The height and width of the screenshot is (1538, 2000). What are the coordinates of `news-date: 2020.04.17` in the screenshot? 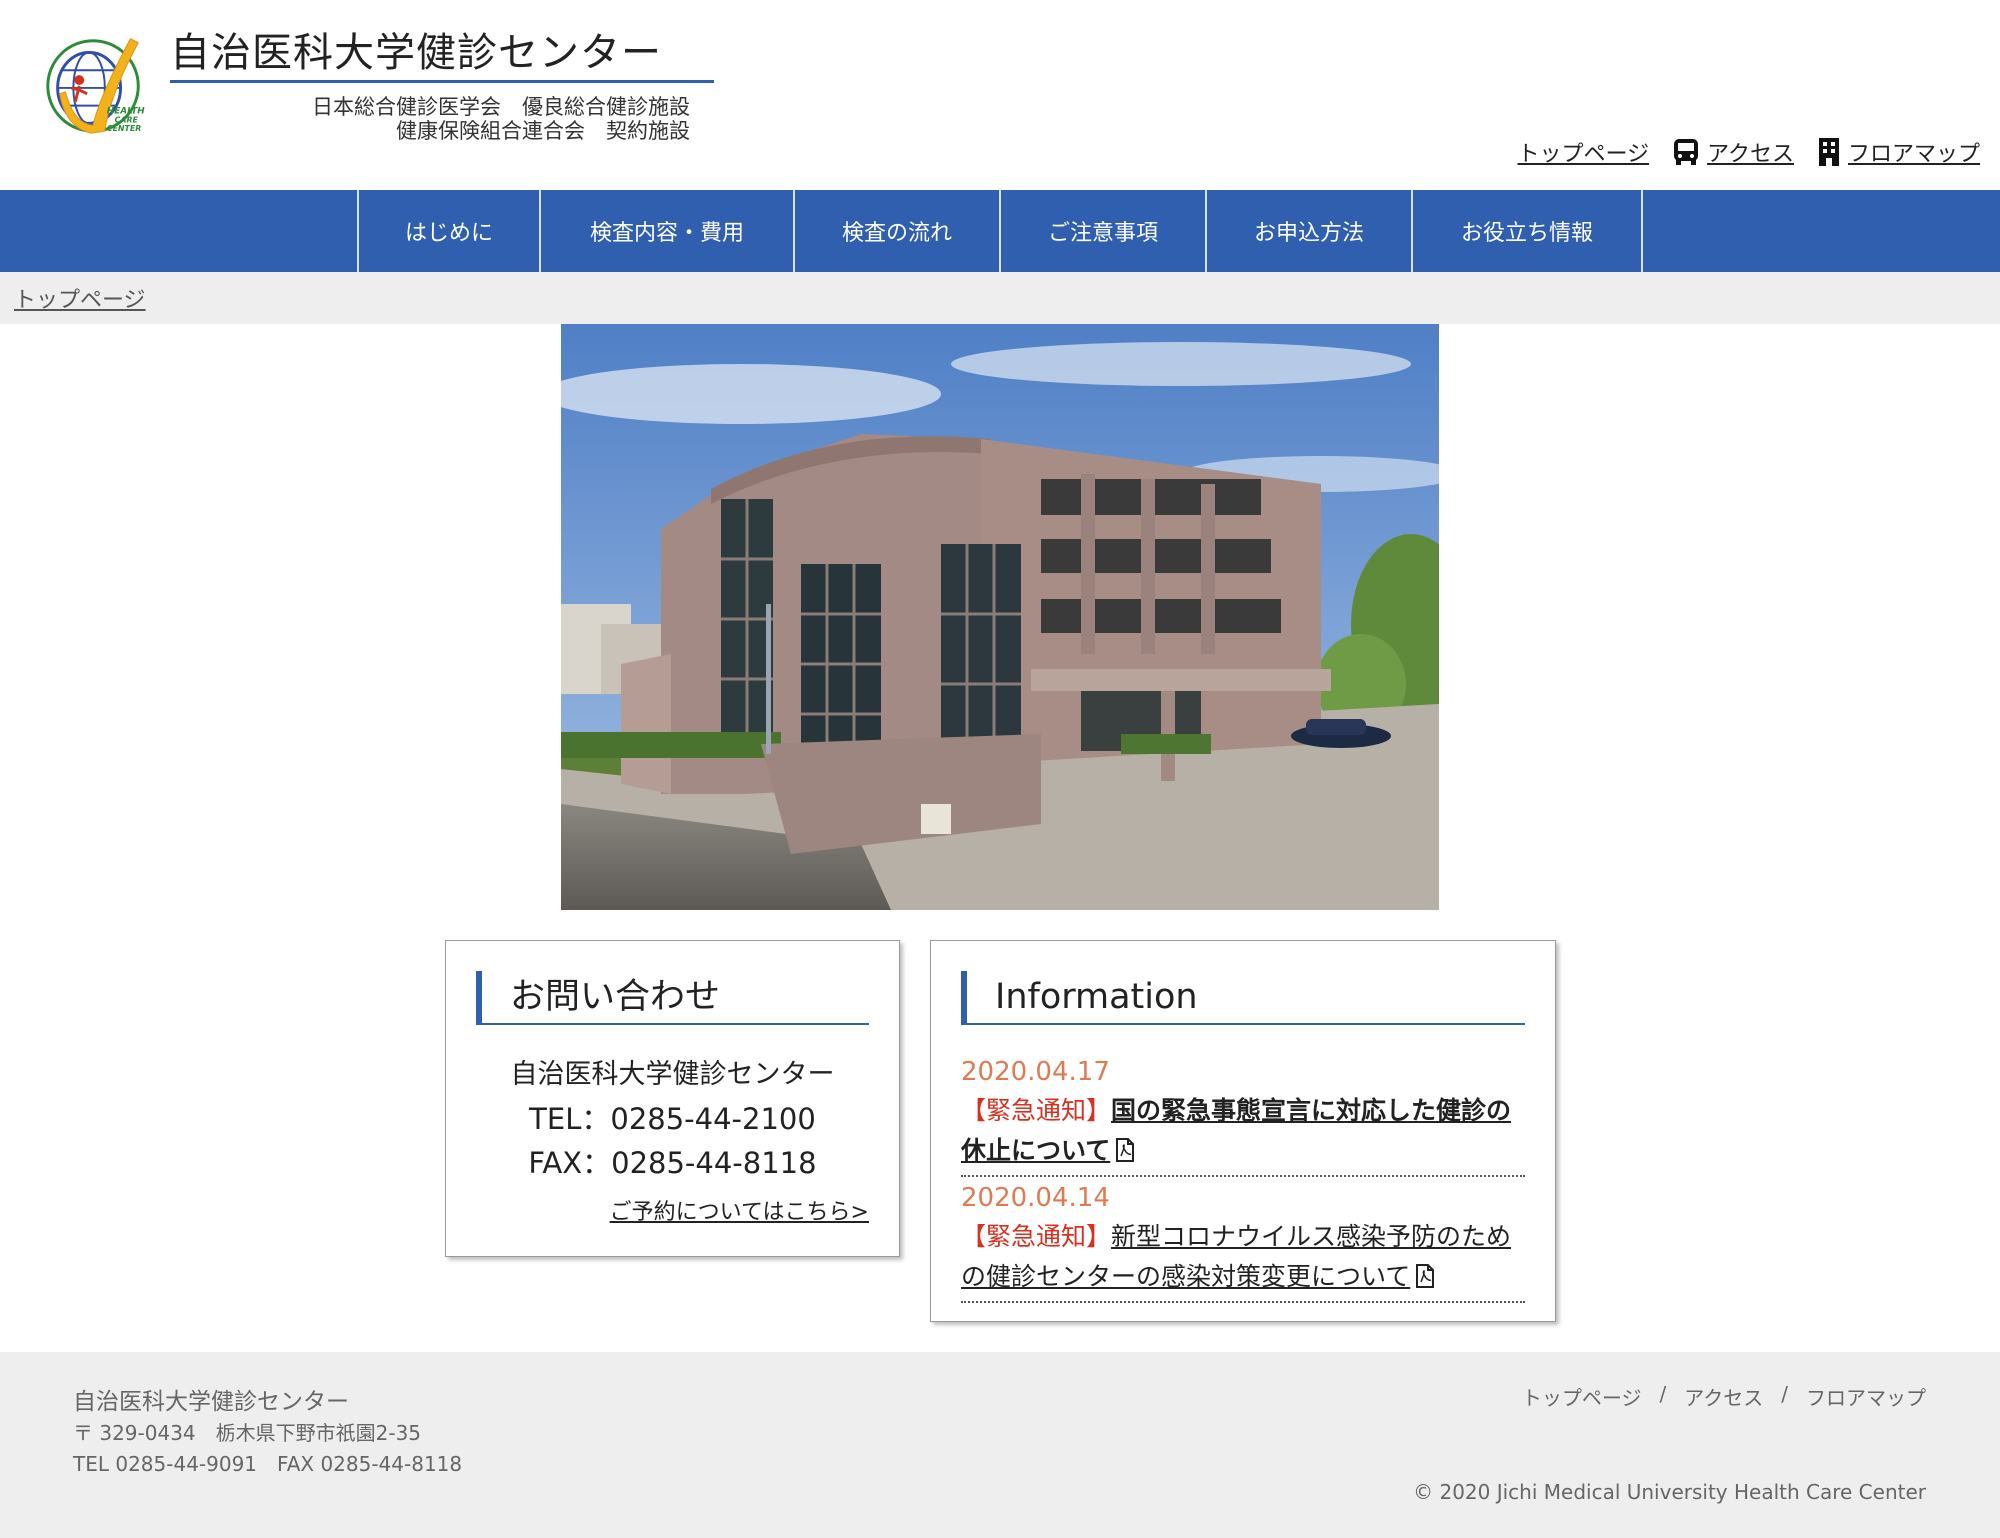 It's located at (1035, 1072).